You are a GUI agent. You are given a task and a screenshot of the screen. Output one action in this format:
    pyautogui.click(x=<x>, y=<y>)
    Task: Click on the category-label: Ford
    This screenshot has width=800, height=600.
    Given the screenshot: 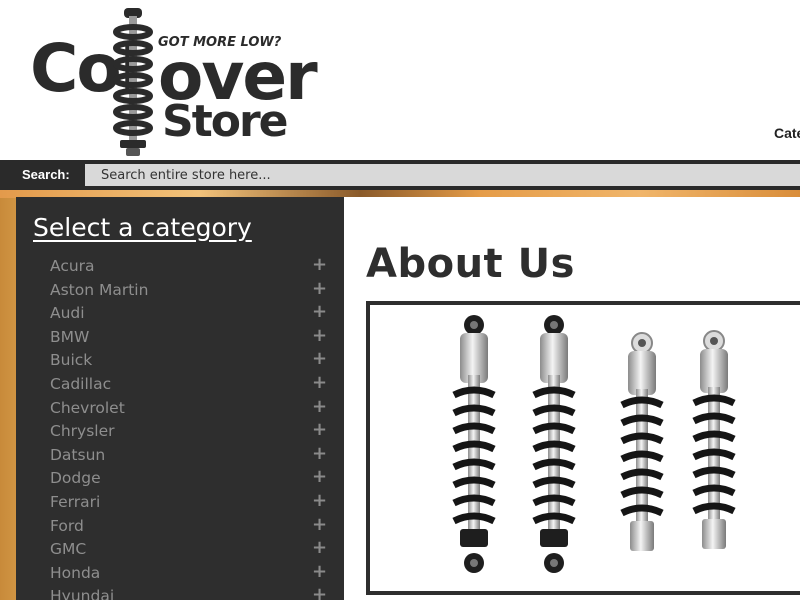 What is the action you would take?
    pyautogui.click(x=67, y=526)
    